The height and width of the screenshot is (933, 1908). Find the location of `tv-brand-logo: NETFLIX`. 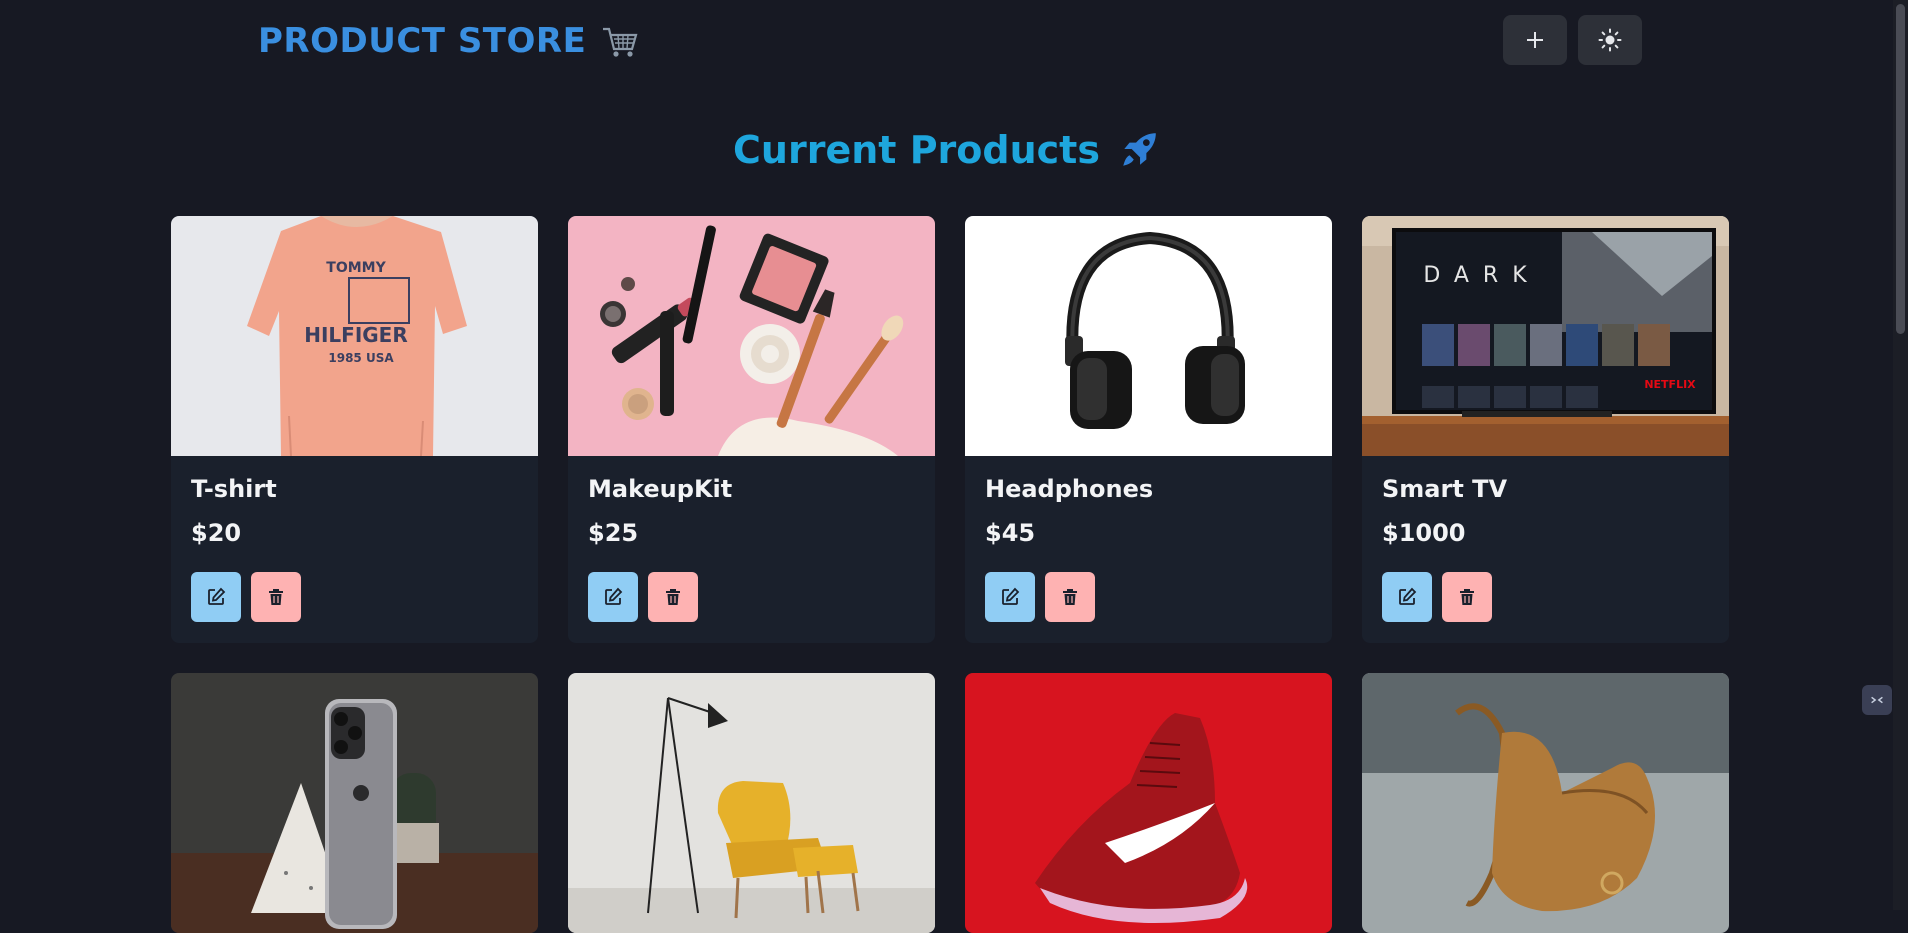

tv-brand-logo: NETFLIX is located at coordinates (1670, 384).